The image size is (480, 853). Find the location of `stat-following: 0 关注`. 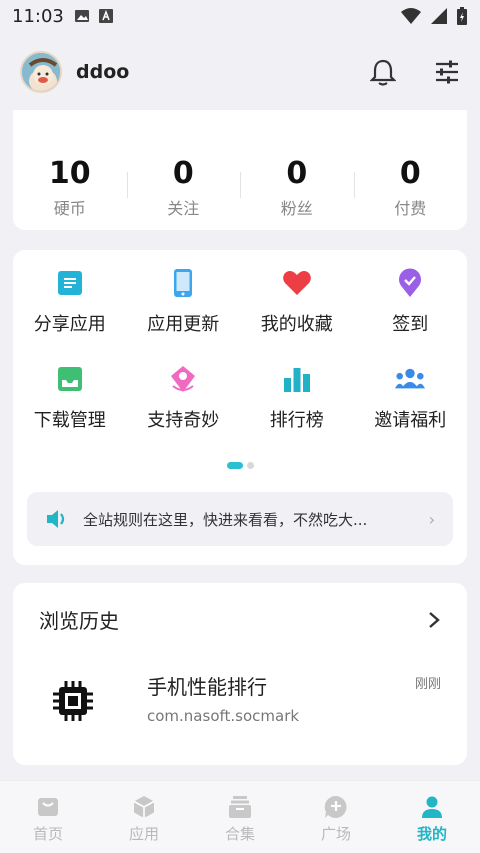

stat-following: 0 关注 is located at coordinates (183, 187).